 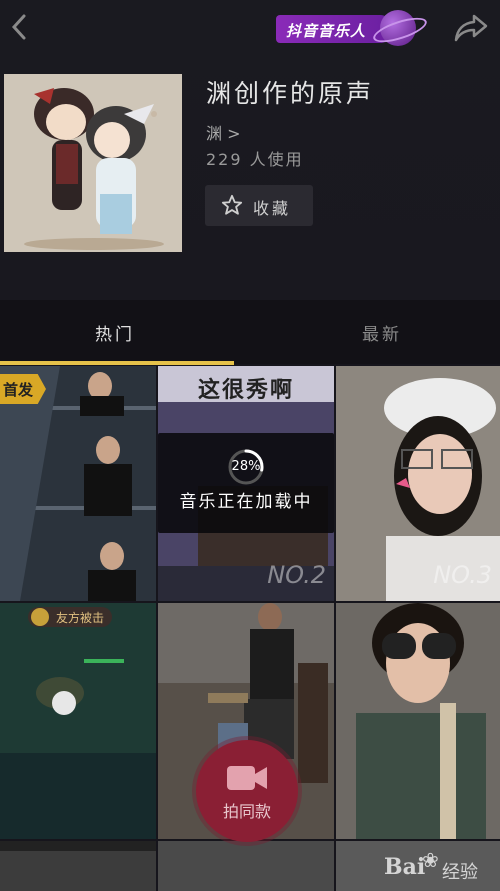 What do you see at coordinates (382, 332) in the screenshot?
I see `tab-new: 最新` at bounding box center [382, 332].